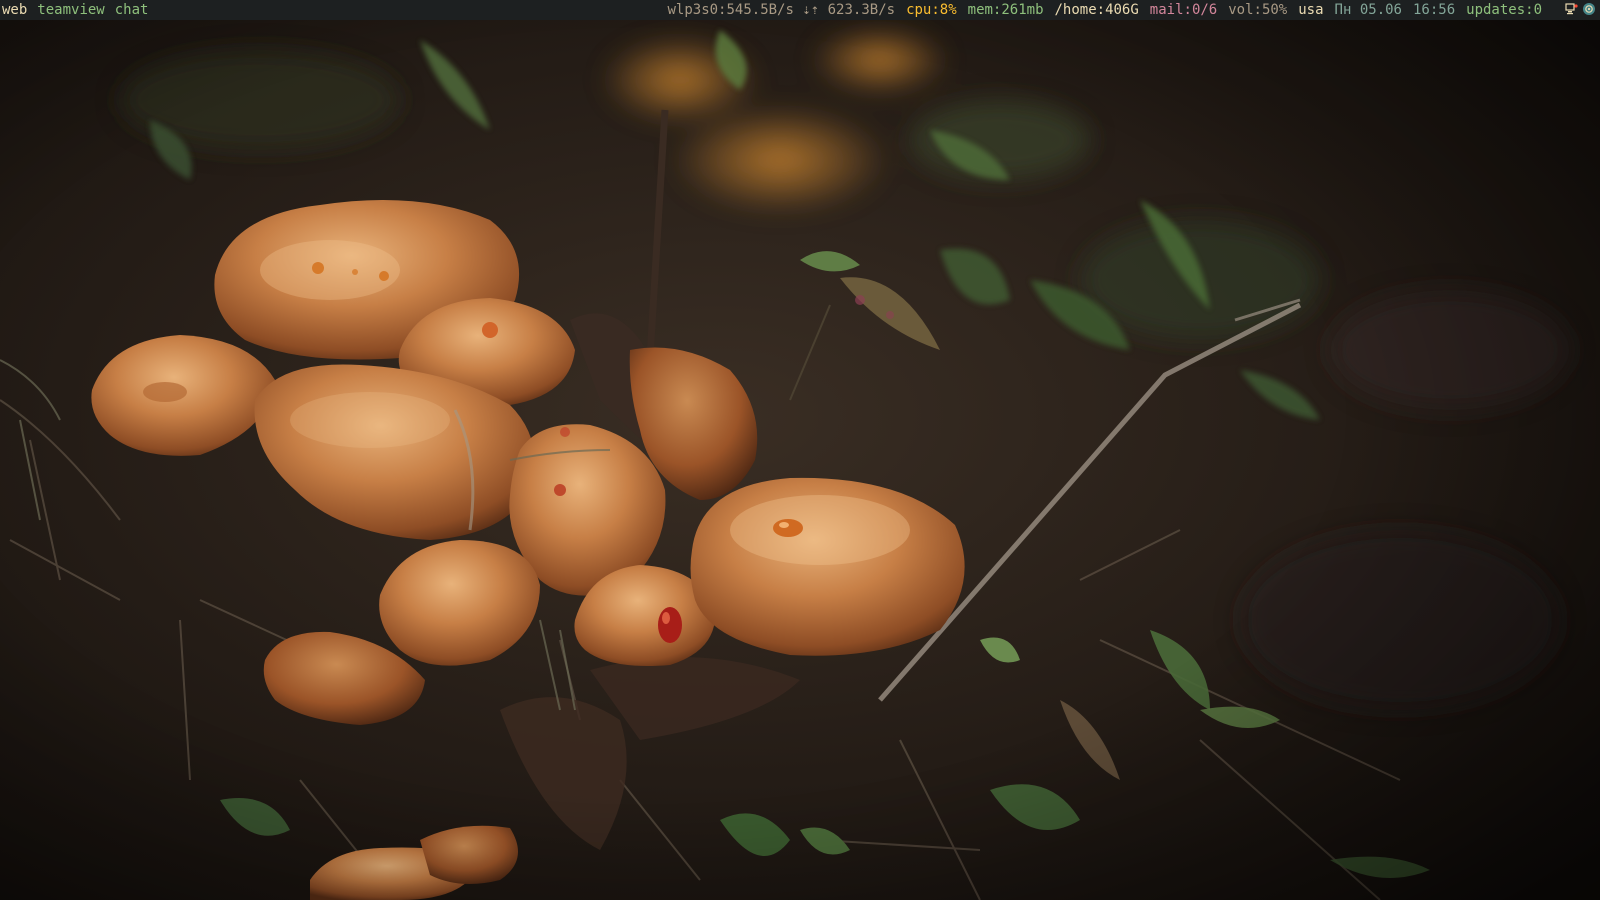  I want to click on workspace-list: web teamview chat, so click(75, 10).